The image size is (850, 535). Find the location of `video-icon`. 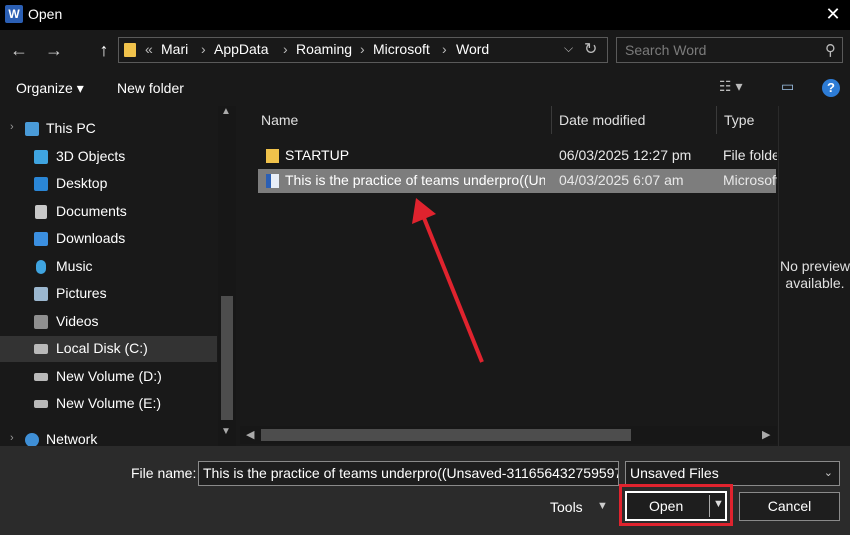

video-icon is located at coordinates (41, 322).